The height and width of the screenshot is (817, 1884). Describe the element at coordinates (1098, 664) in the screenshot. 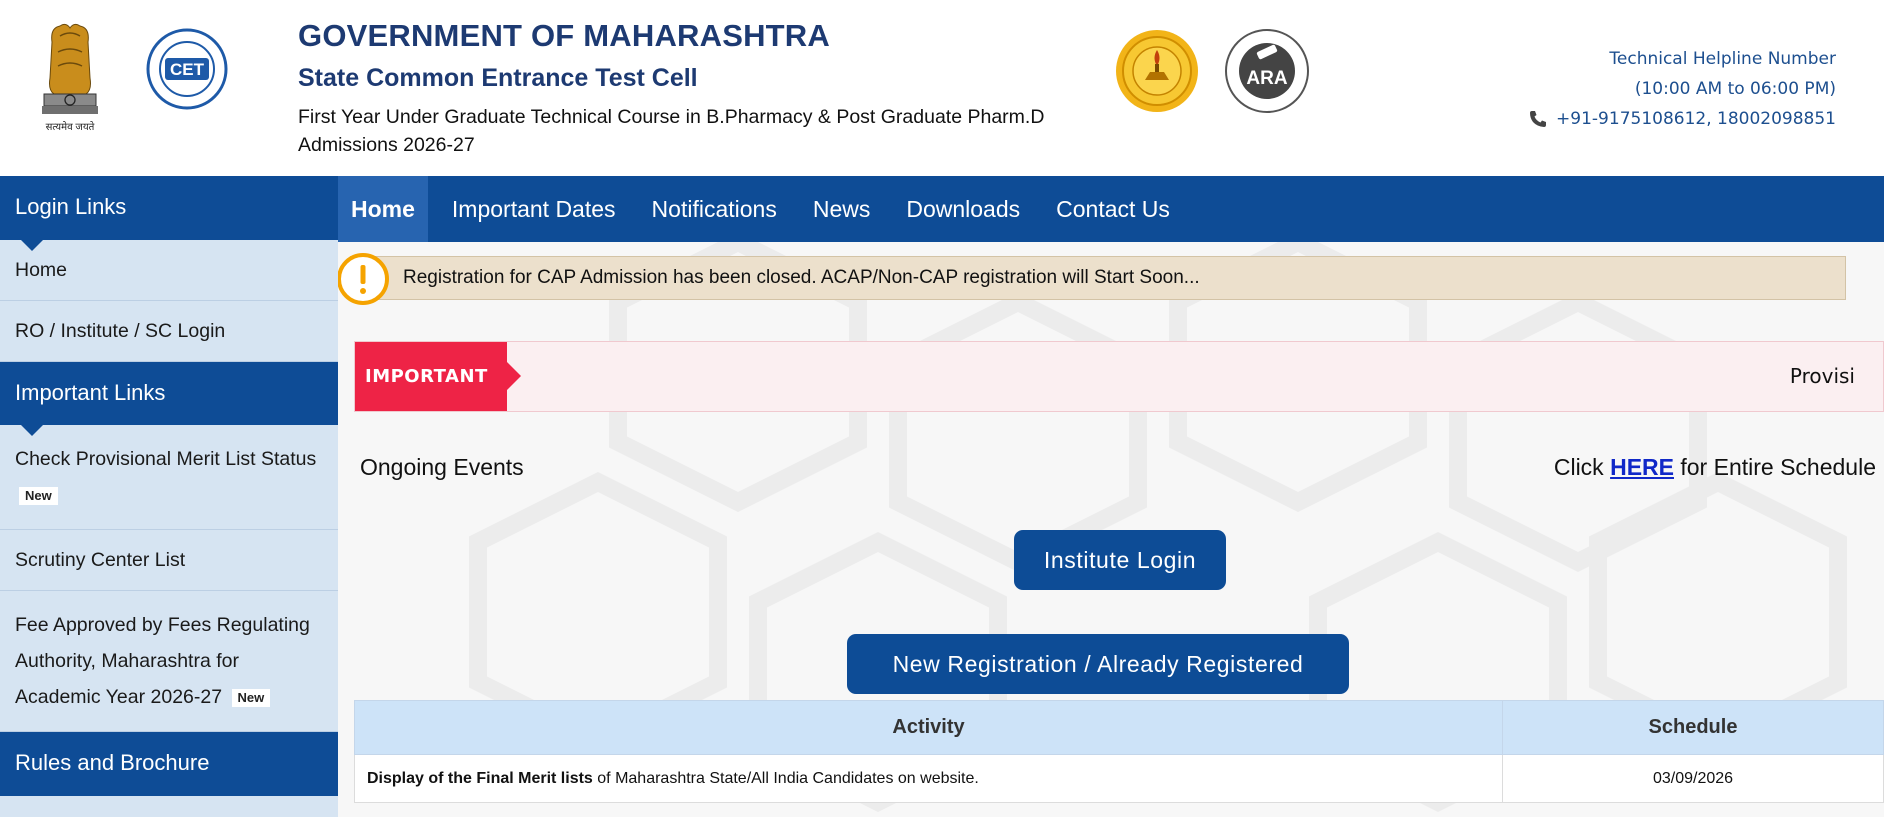

I see `new-registration-button: New Registration / Already Registered` at that location.